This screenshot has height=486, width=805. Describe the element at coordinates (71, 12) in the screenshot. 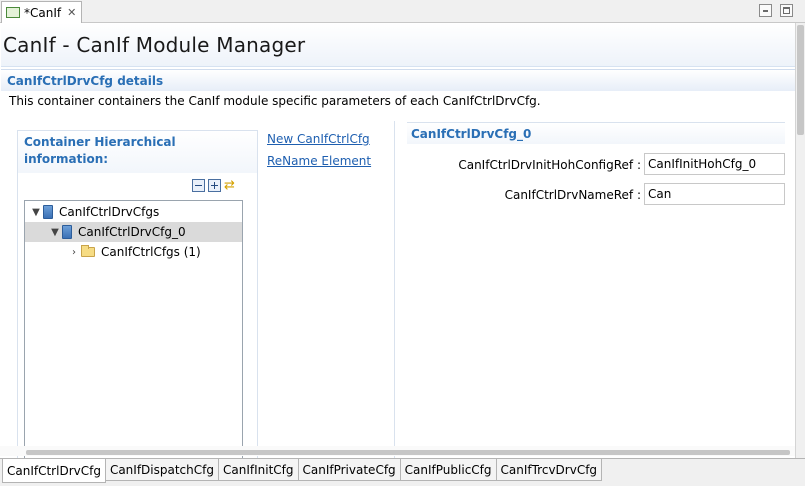

I see `close-icon: ✕` at that location.